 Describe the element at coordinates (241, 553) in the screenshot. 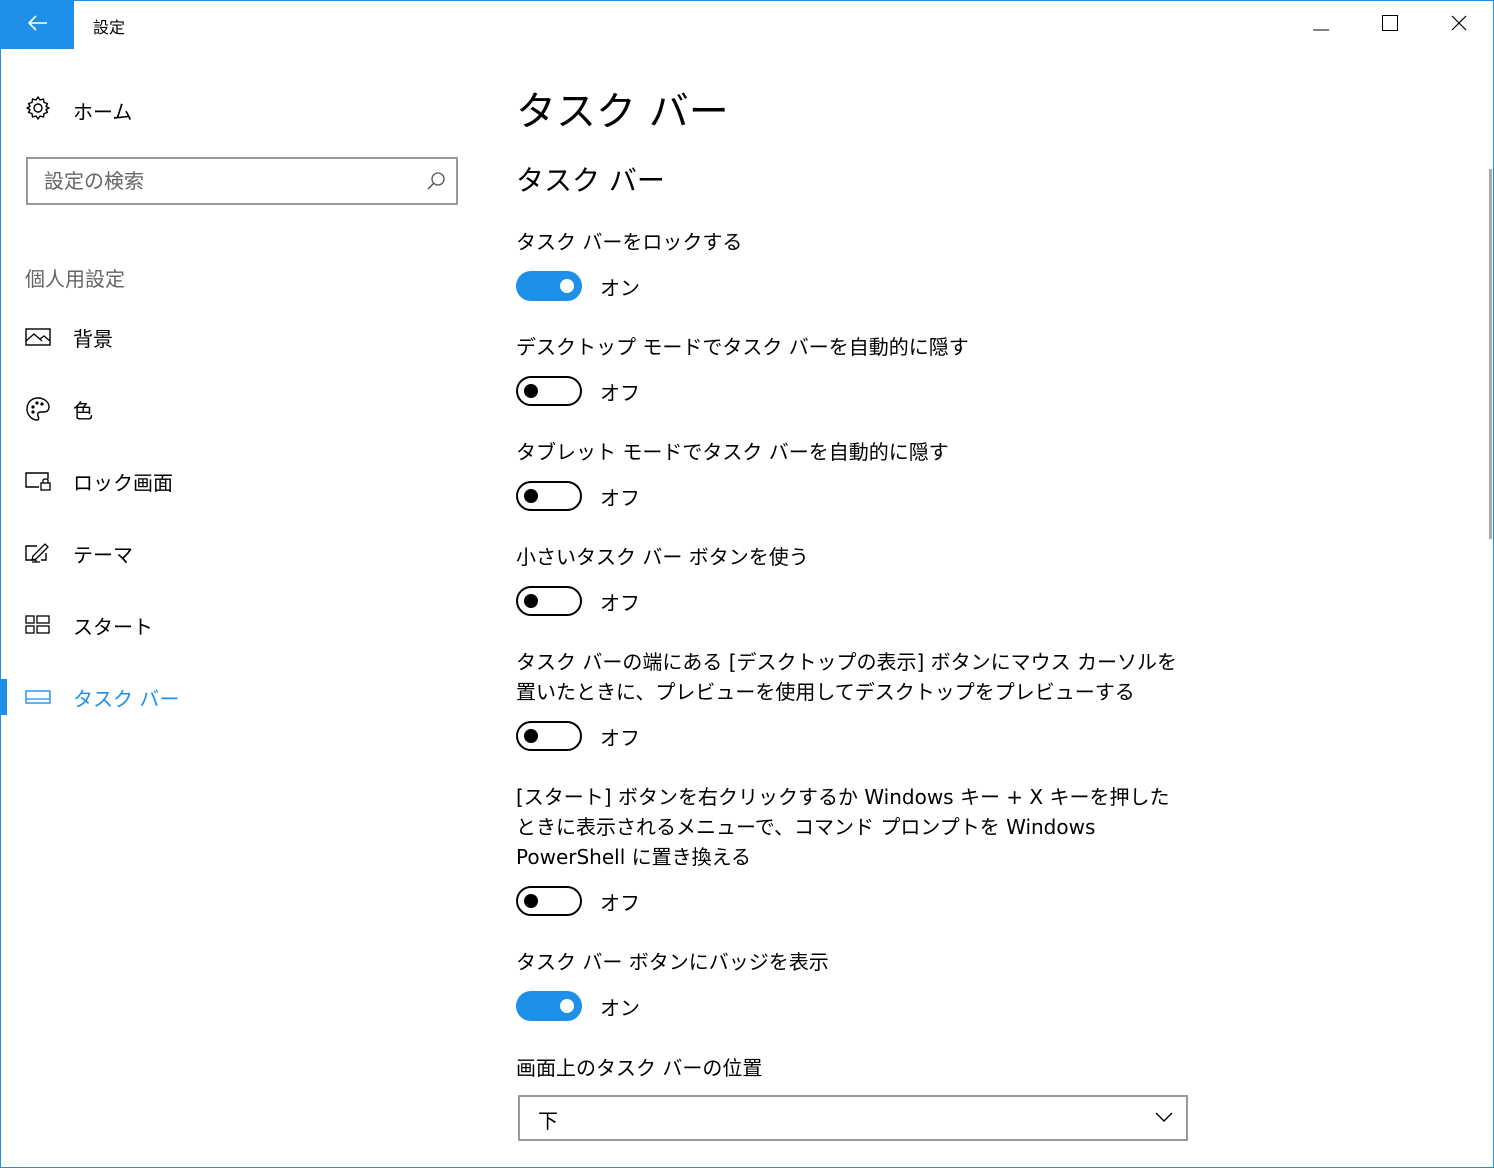

I see `sidebar-item-theme: テーマ` at that location.